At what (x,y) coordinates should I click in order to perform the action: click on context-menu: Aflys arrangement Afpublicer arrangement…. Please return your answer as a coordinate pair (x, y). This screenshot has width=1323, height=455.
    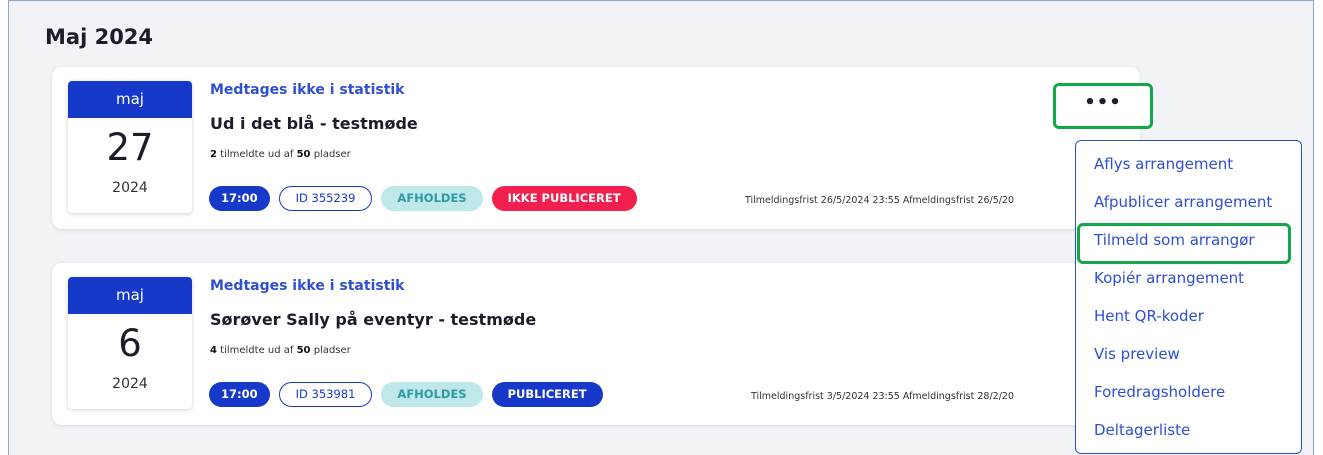
    Looking at the image, I should click on (1188, 297).